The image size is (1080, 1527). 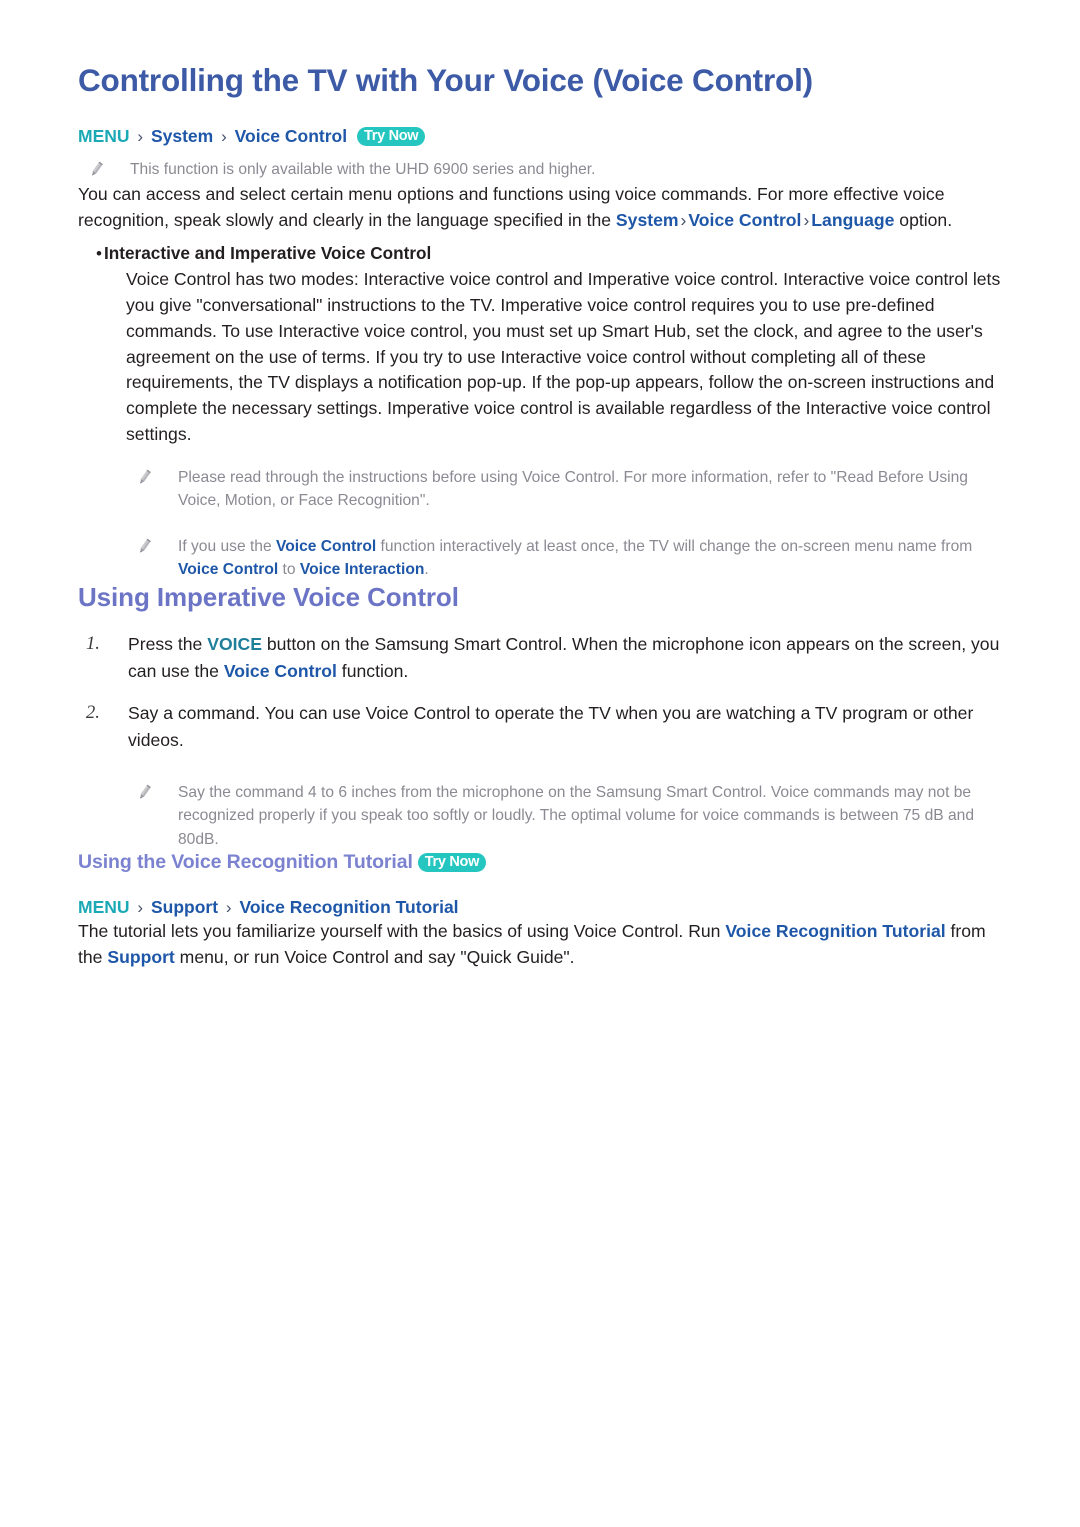 I want to click on link-voice-button: VOICE, so click(x=234, y=644).